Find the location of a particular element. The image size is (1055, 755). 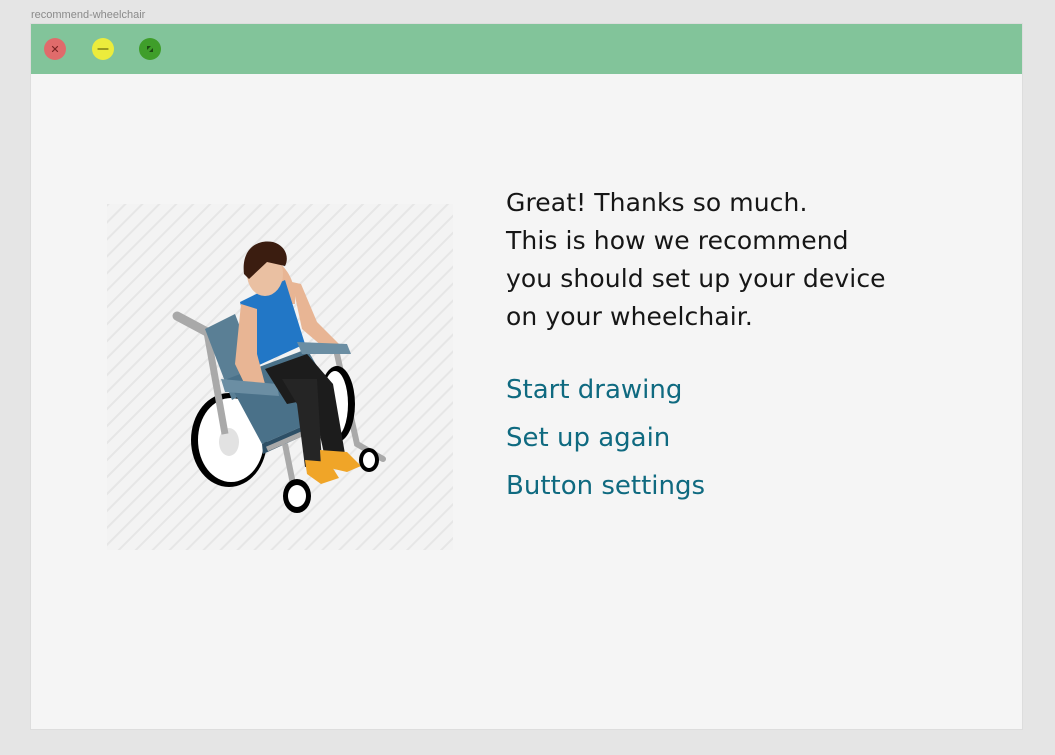

message-line: you should set up your device is located at coordinates (696, 278).